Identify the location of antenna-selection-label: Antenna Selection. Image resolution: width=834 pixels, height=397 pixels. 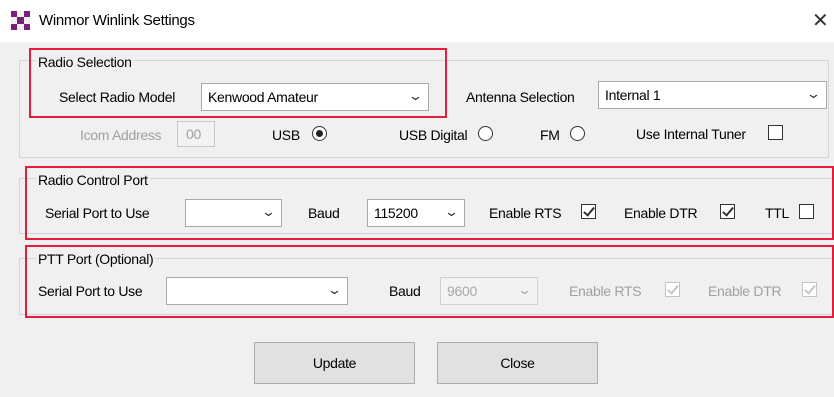
(520, 97).